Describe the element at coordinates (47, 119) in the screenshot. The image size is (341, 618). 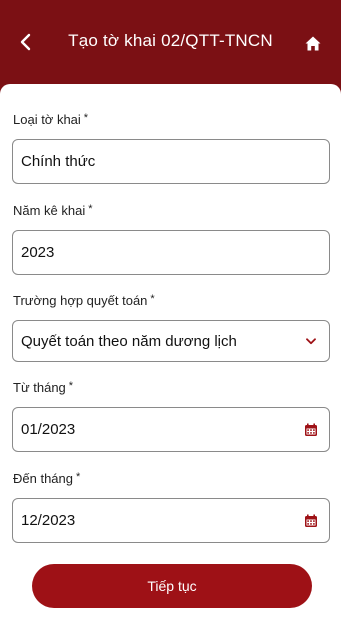
I see `loai-to-khai-label-text: Loại tờ khai` at that location.